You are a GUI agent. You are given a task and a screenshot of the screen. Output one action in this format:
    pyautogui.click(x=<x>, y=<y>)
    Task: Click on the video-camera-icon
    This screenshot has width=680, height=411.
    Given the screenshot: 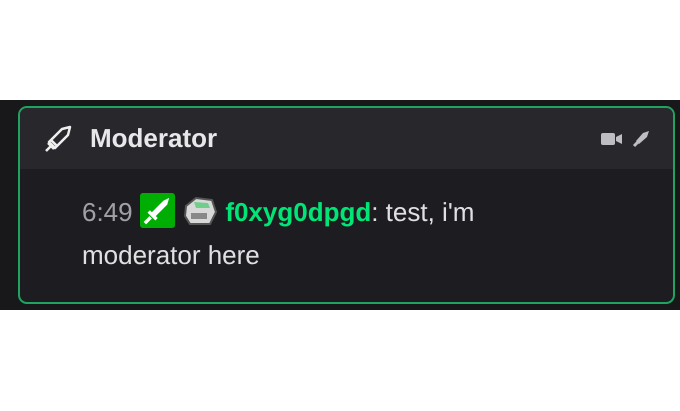 What is the action you would take?
    pyautogui.click(x=612, y=139)
    